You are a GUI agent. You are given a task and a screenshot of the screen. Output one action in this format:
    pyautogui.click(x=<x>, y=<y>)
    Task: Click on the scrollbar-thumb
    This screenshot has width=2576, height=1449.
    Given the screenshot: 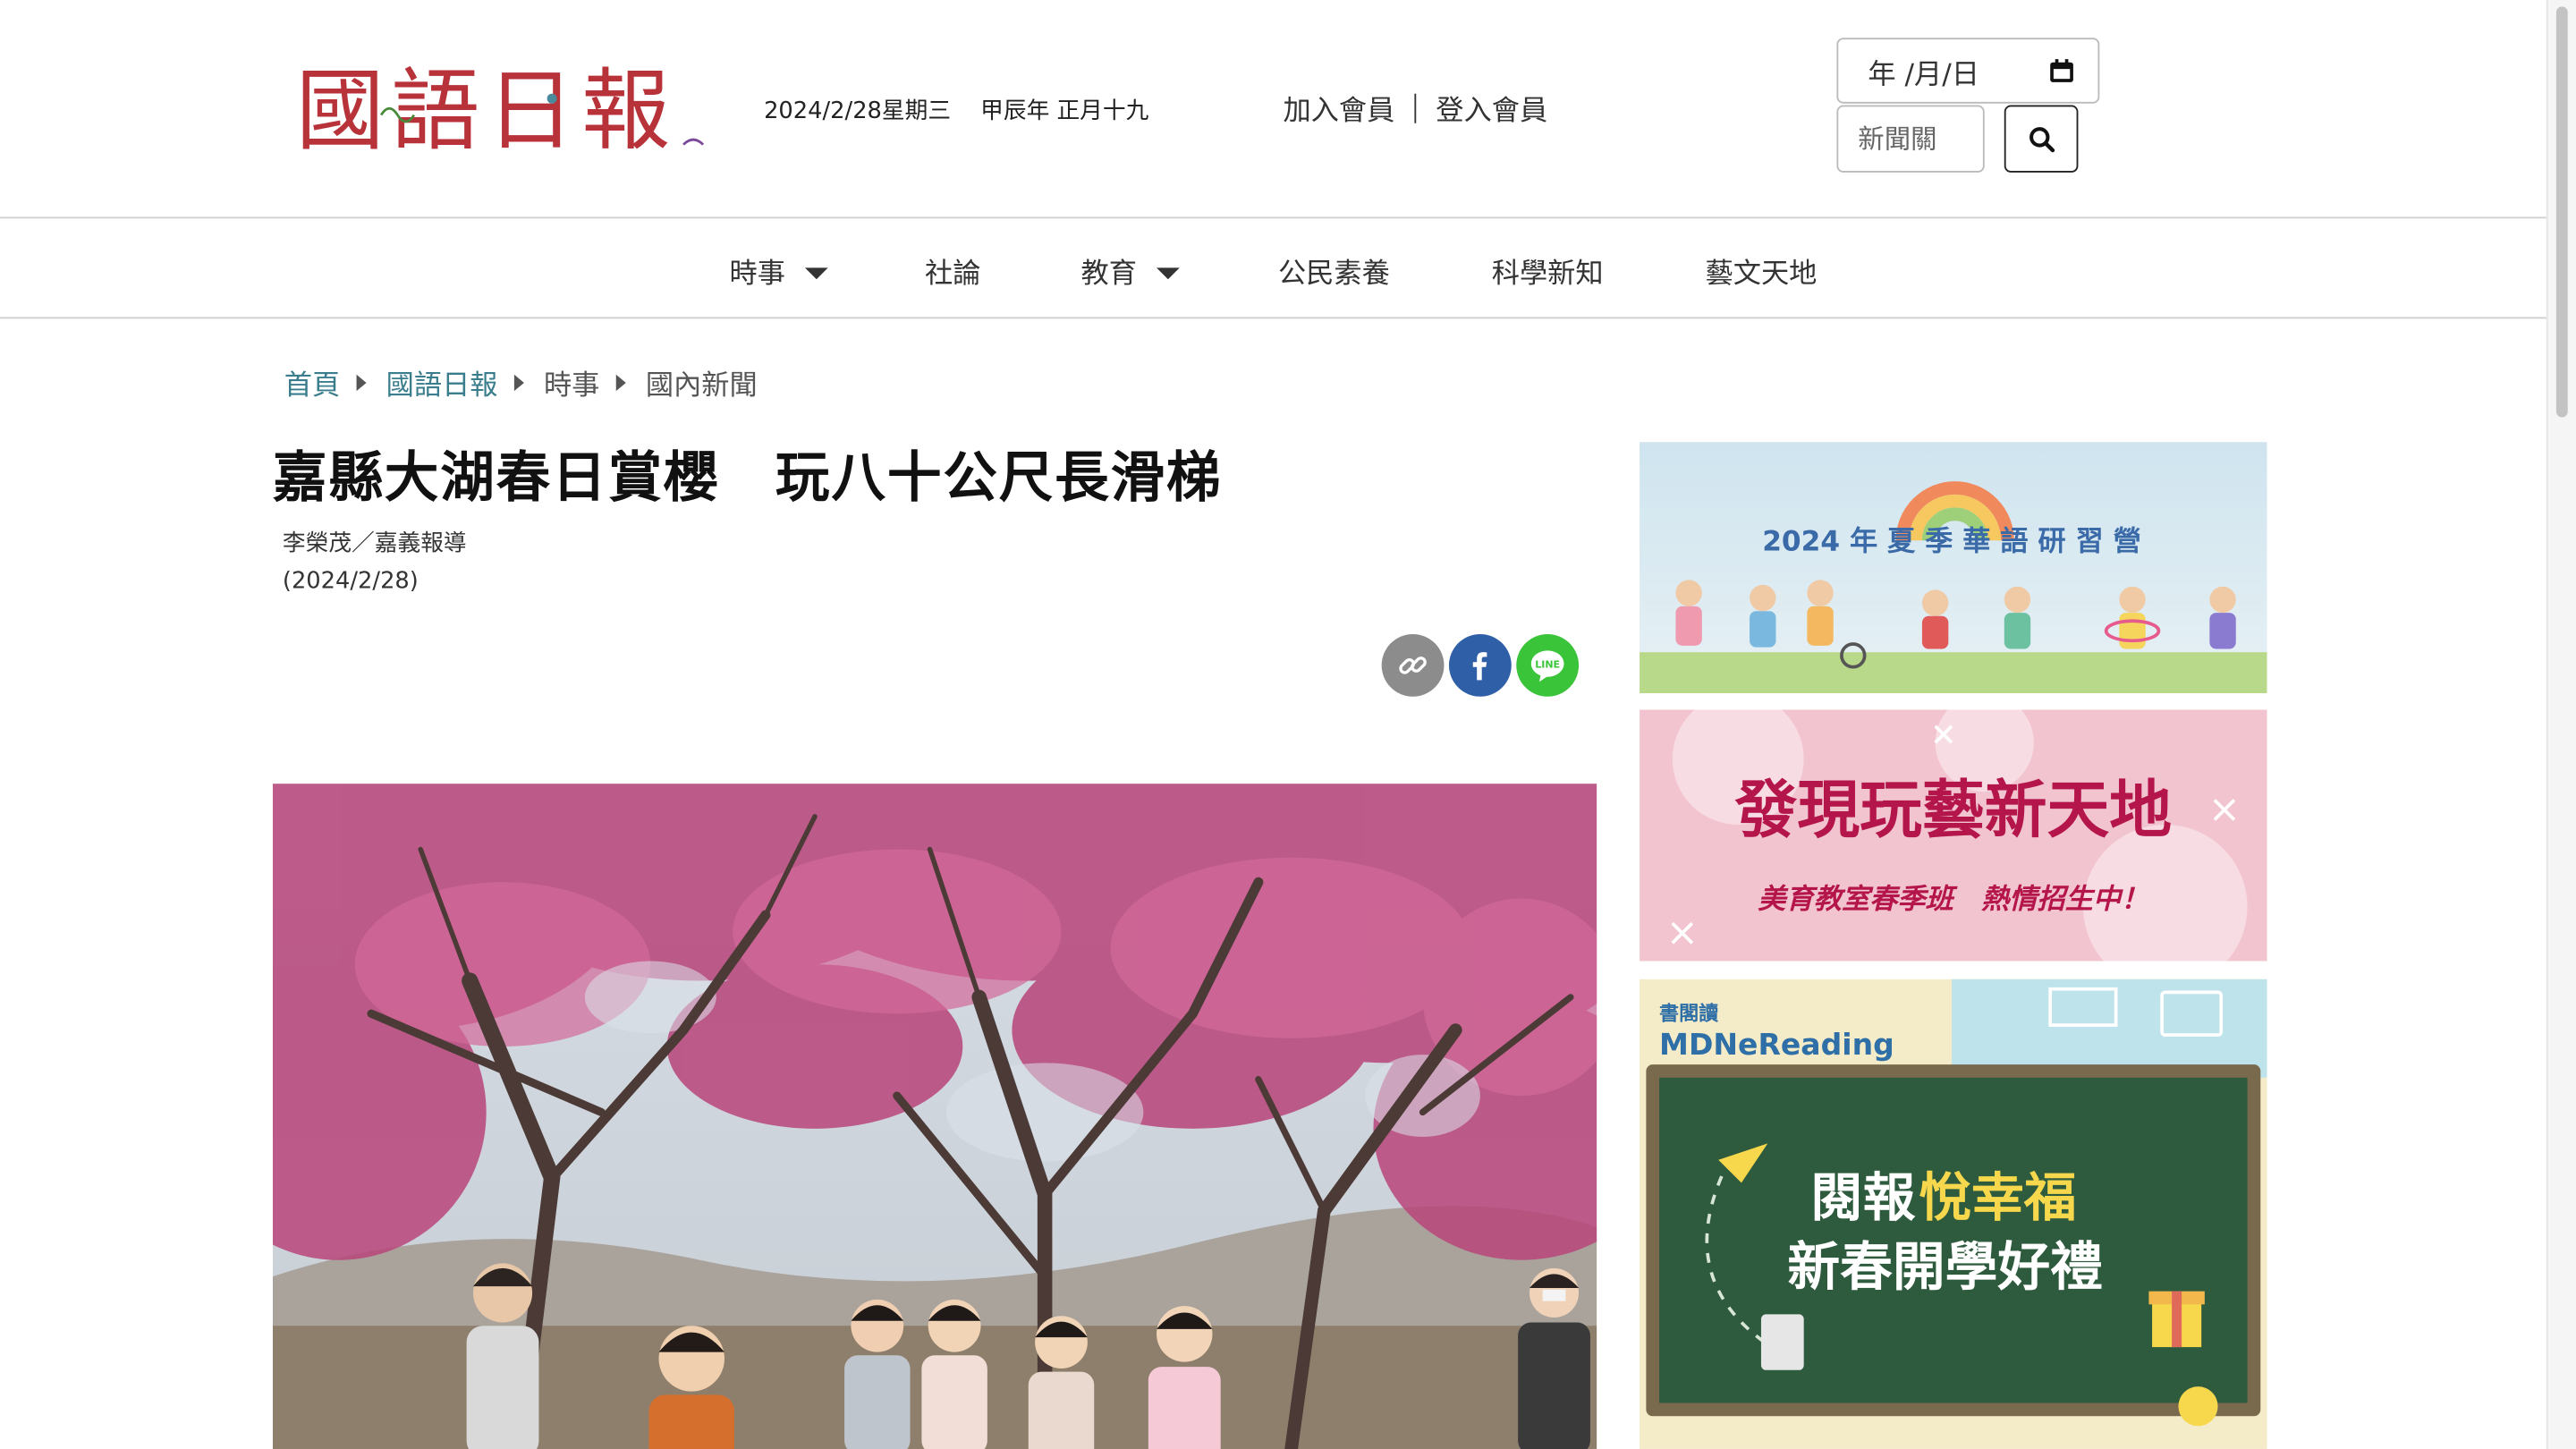 What is the action you would take?
    pyautogui.click(x=2561, y=212)
    